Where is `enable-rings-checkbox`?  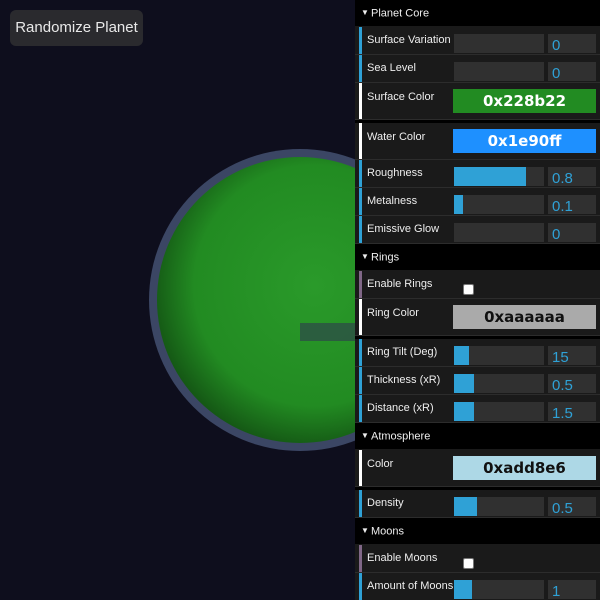 enable-rings-checkbox is located at coordinates (468, 289).